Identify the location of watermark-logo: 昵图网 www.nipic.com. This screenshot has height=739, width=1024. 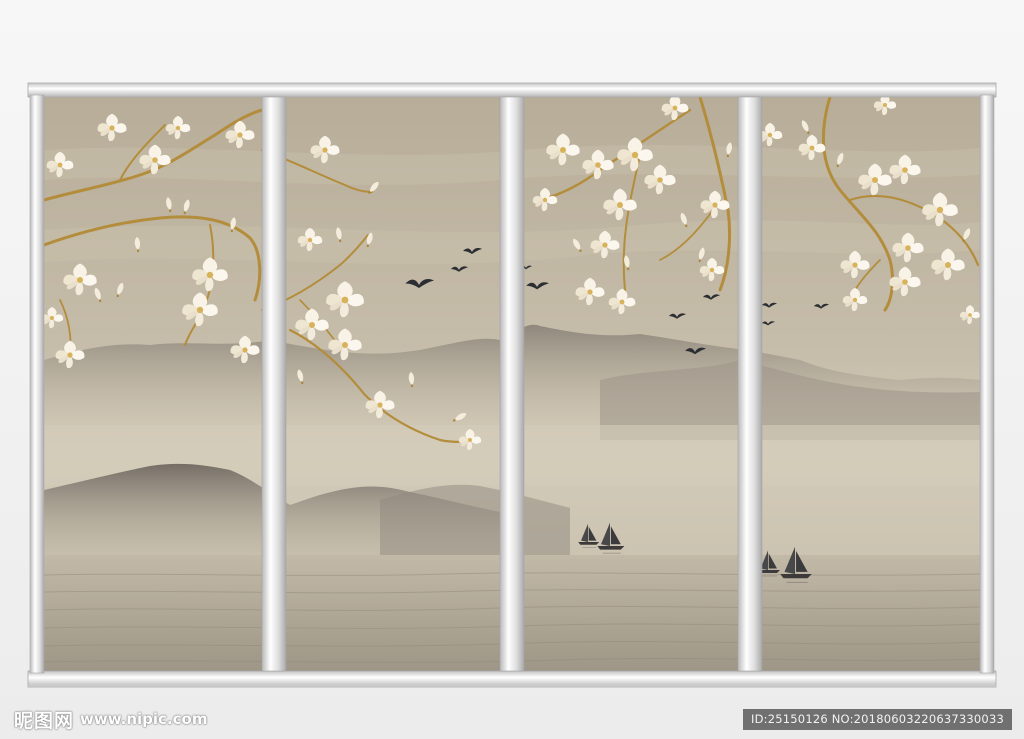
(111, 719).